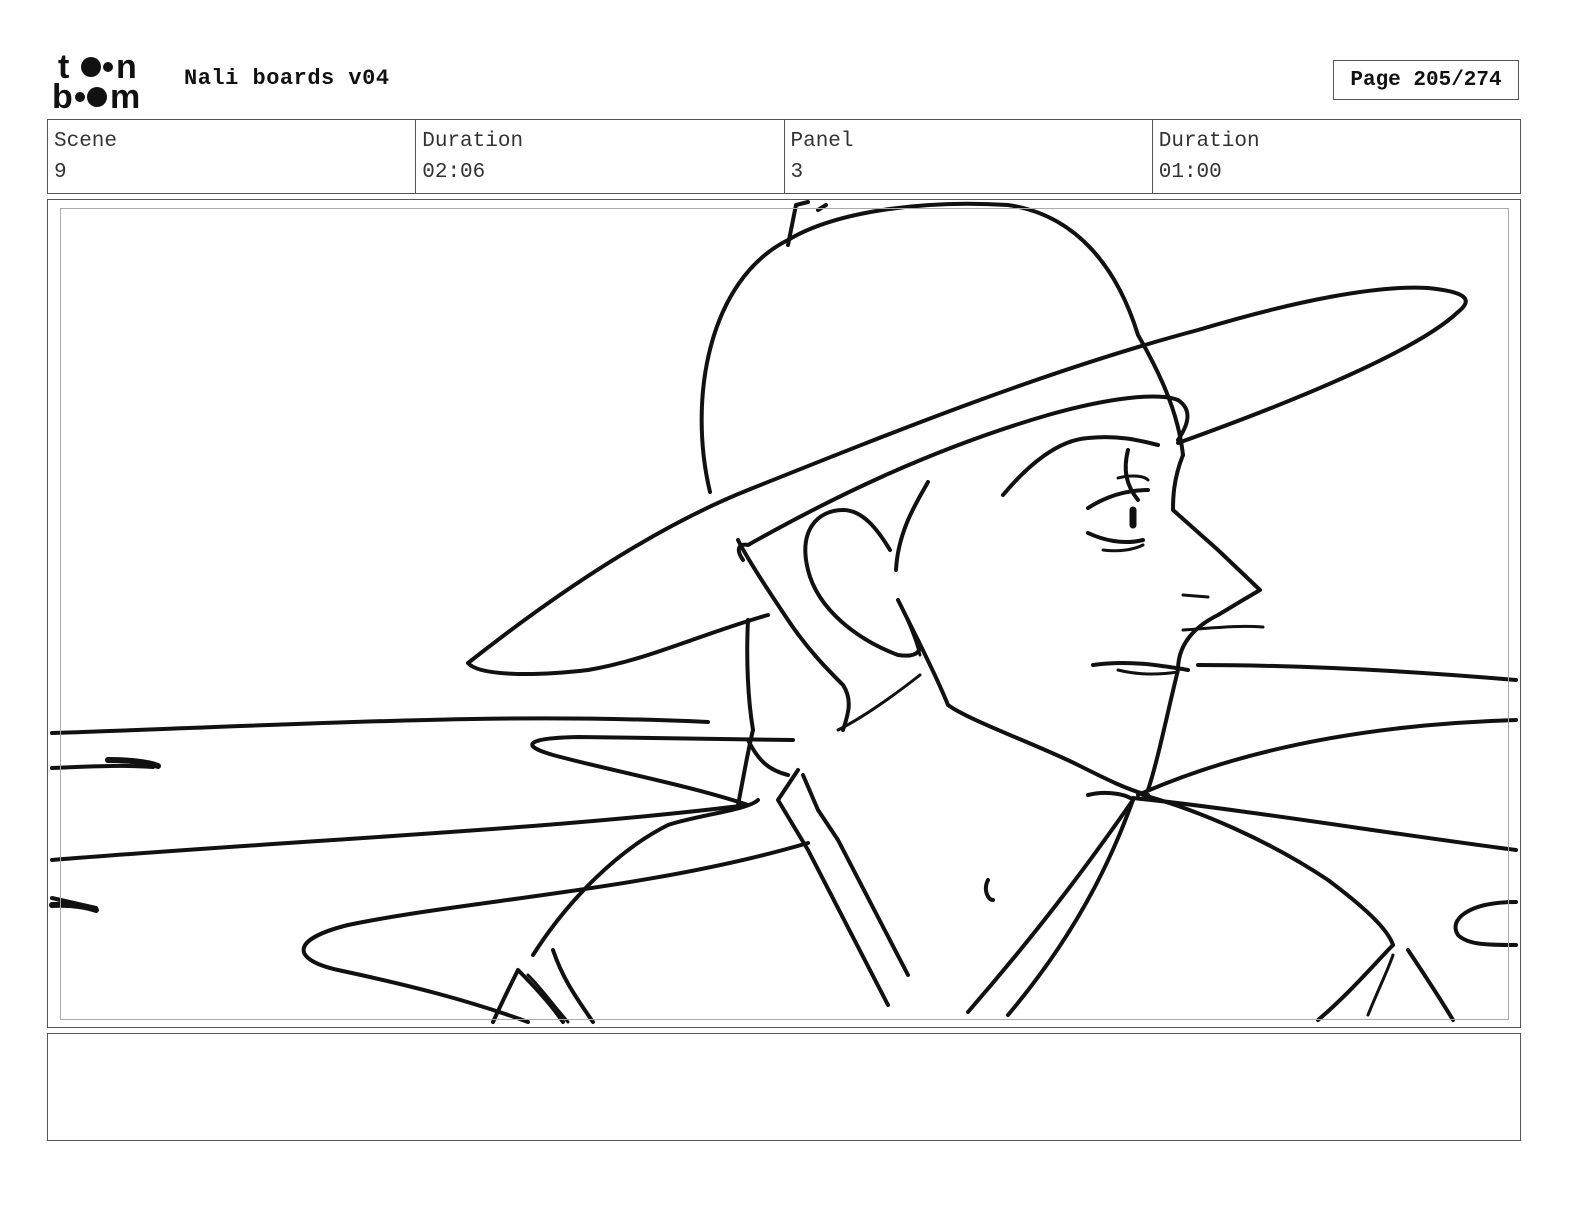  What do you see at coordinates (60, 172) in the screenshot?
I see `scene-value: 9` at bounding box center [60, 172].